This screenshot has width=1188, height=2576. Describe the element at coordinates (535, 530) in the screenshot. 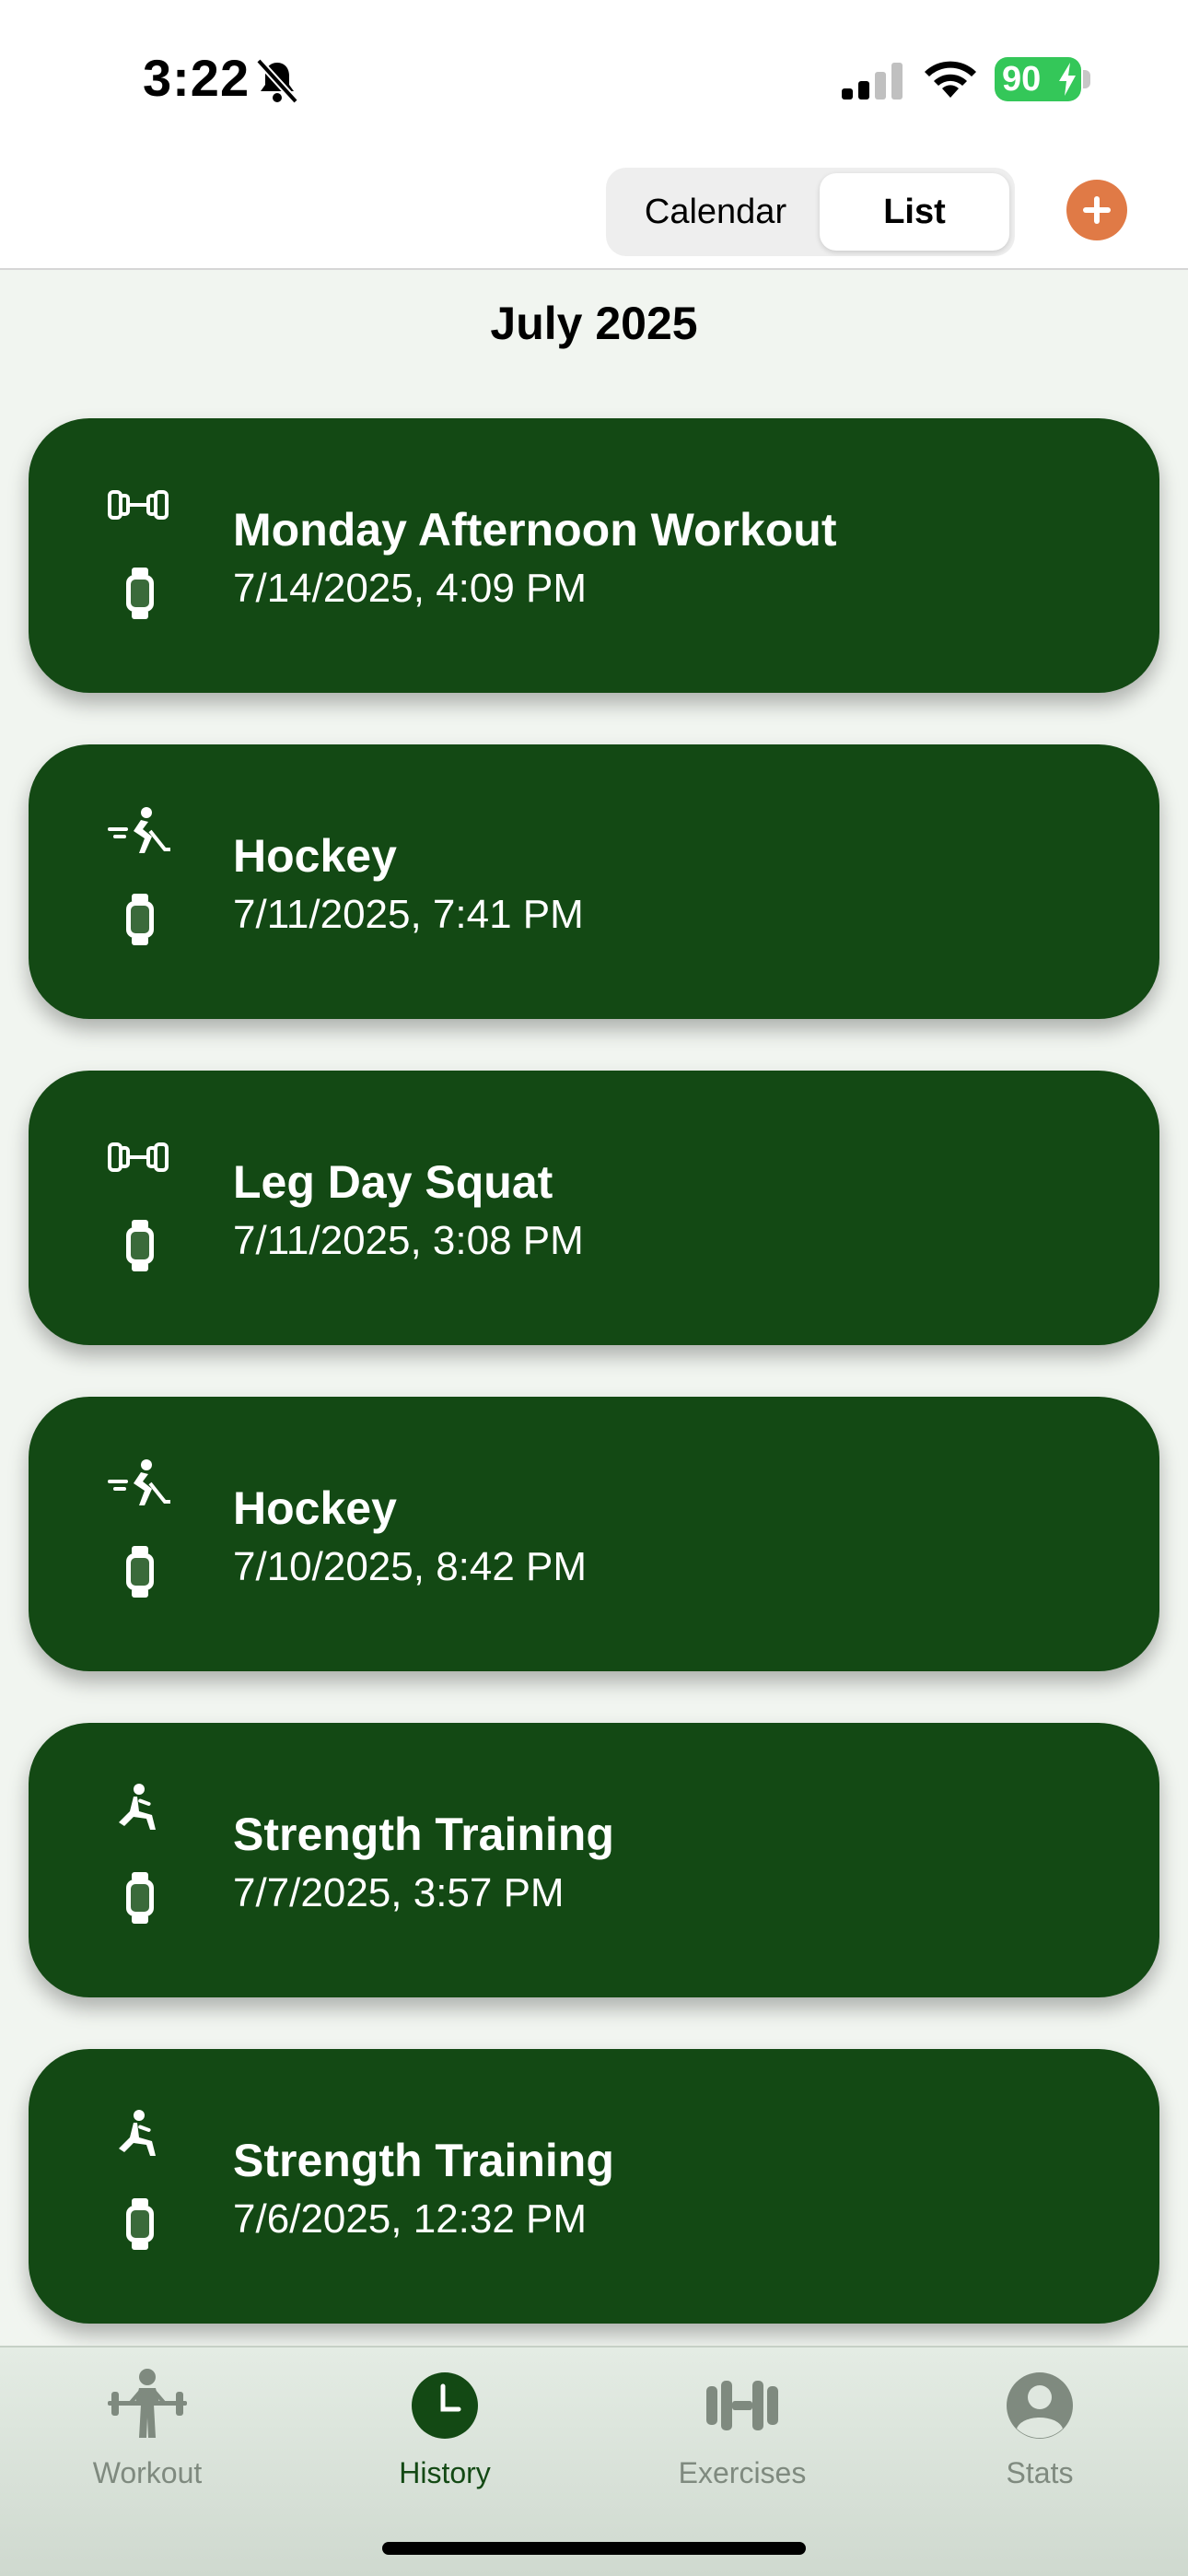

I see `workout-title: Monday Afternoon Workout` at that location.